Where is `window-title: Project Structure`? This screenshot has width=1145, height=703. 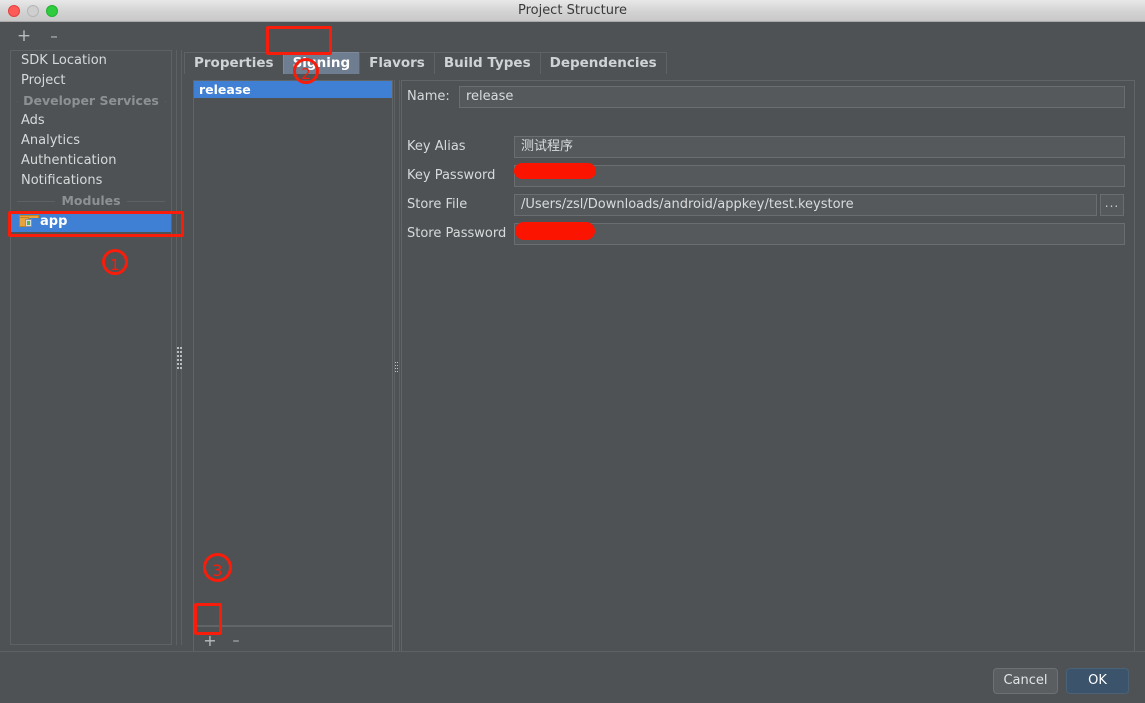
window-title: Project Structure is located at coordinates (572, 10).